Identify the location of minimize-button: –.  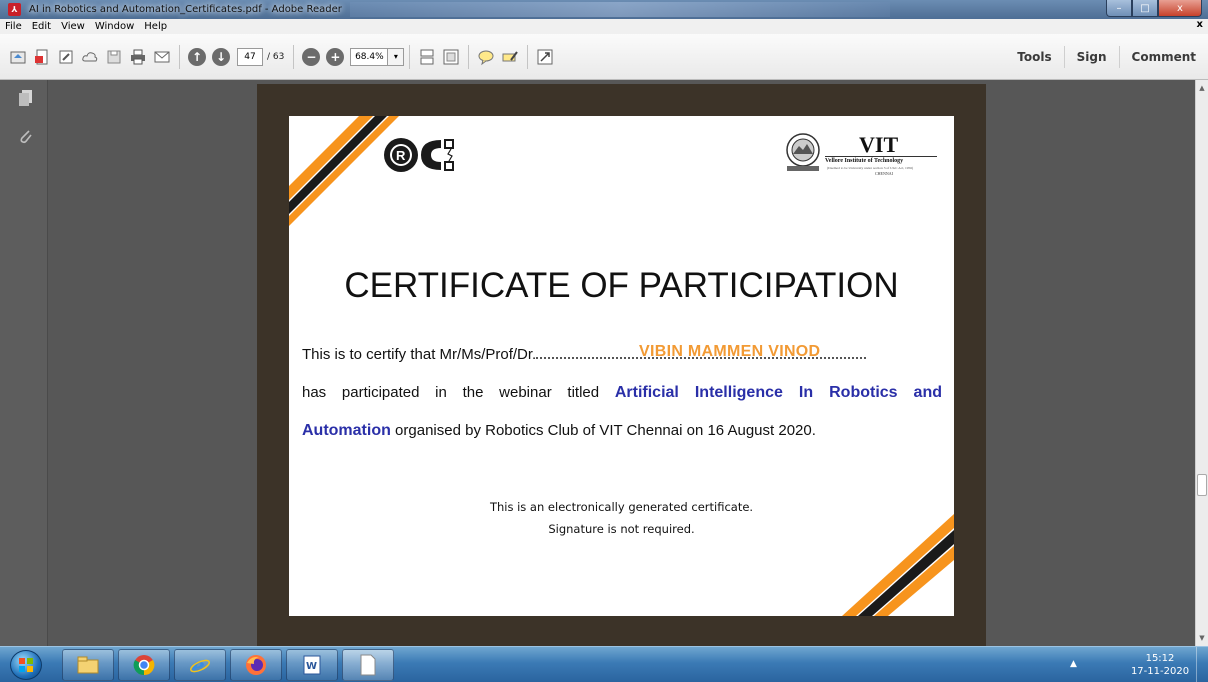
(1119, 8).